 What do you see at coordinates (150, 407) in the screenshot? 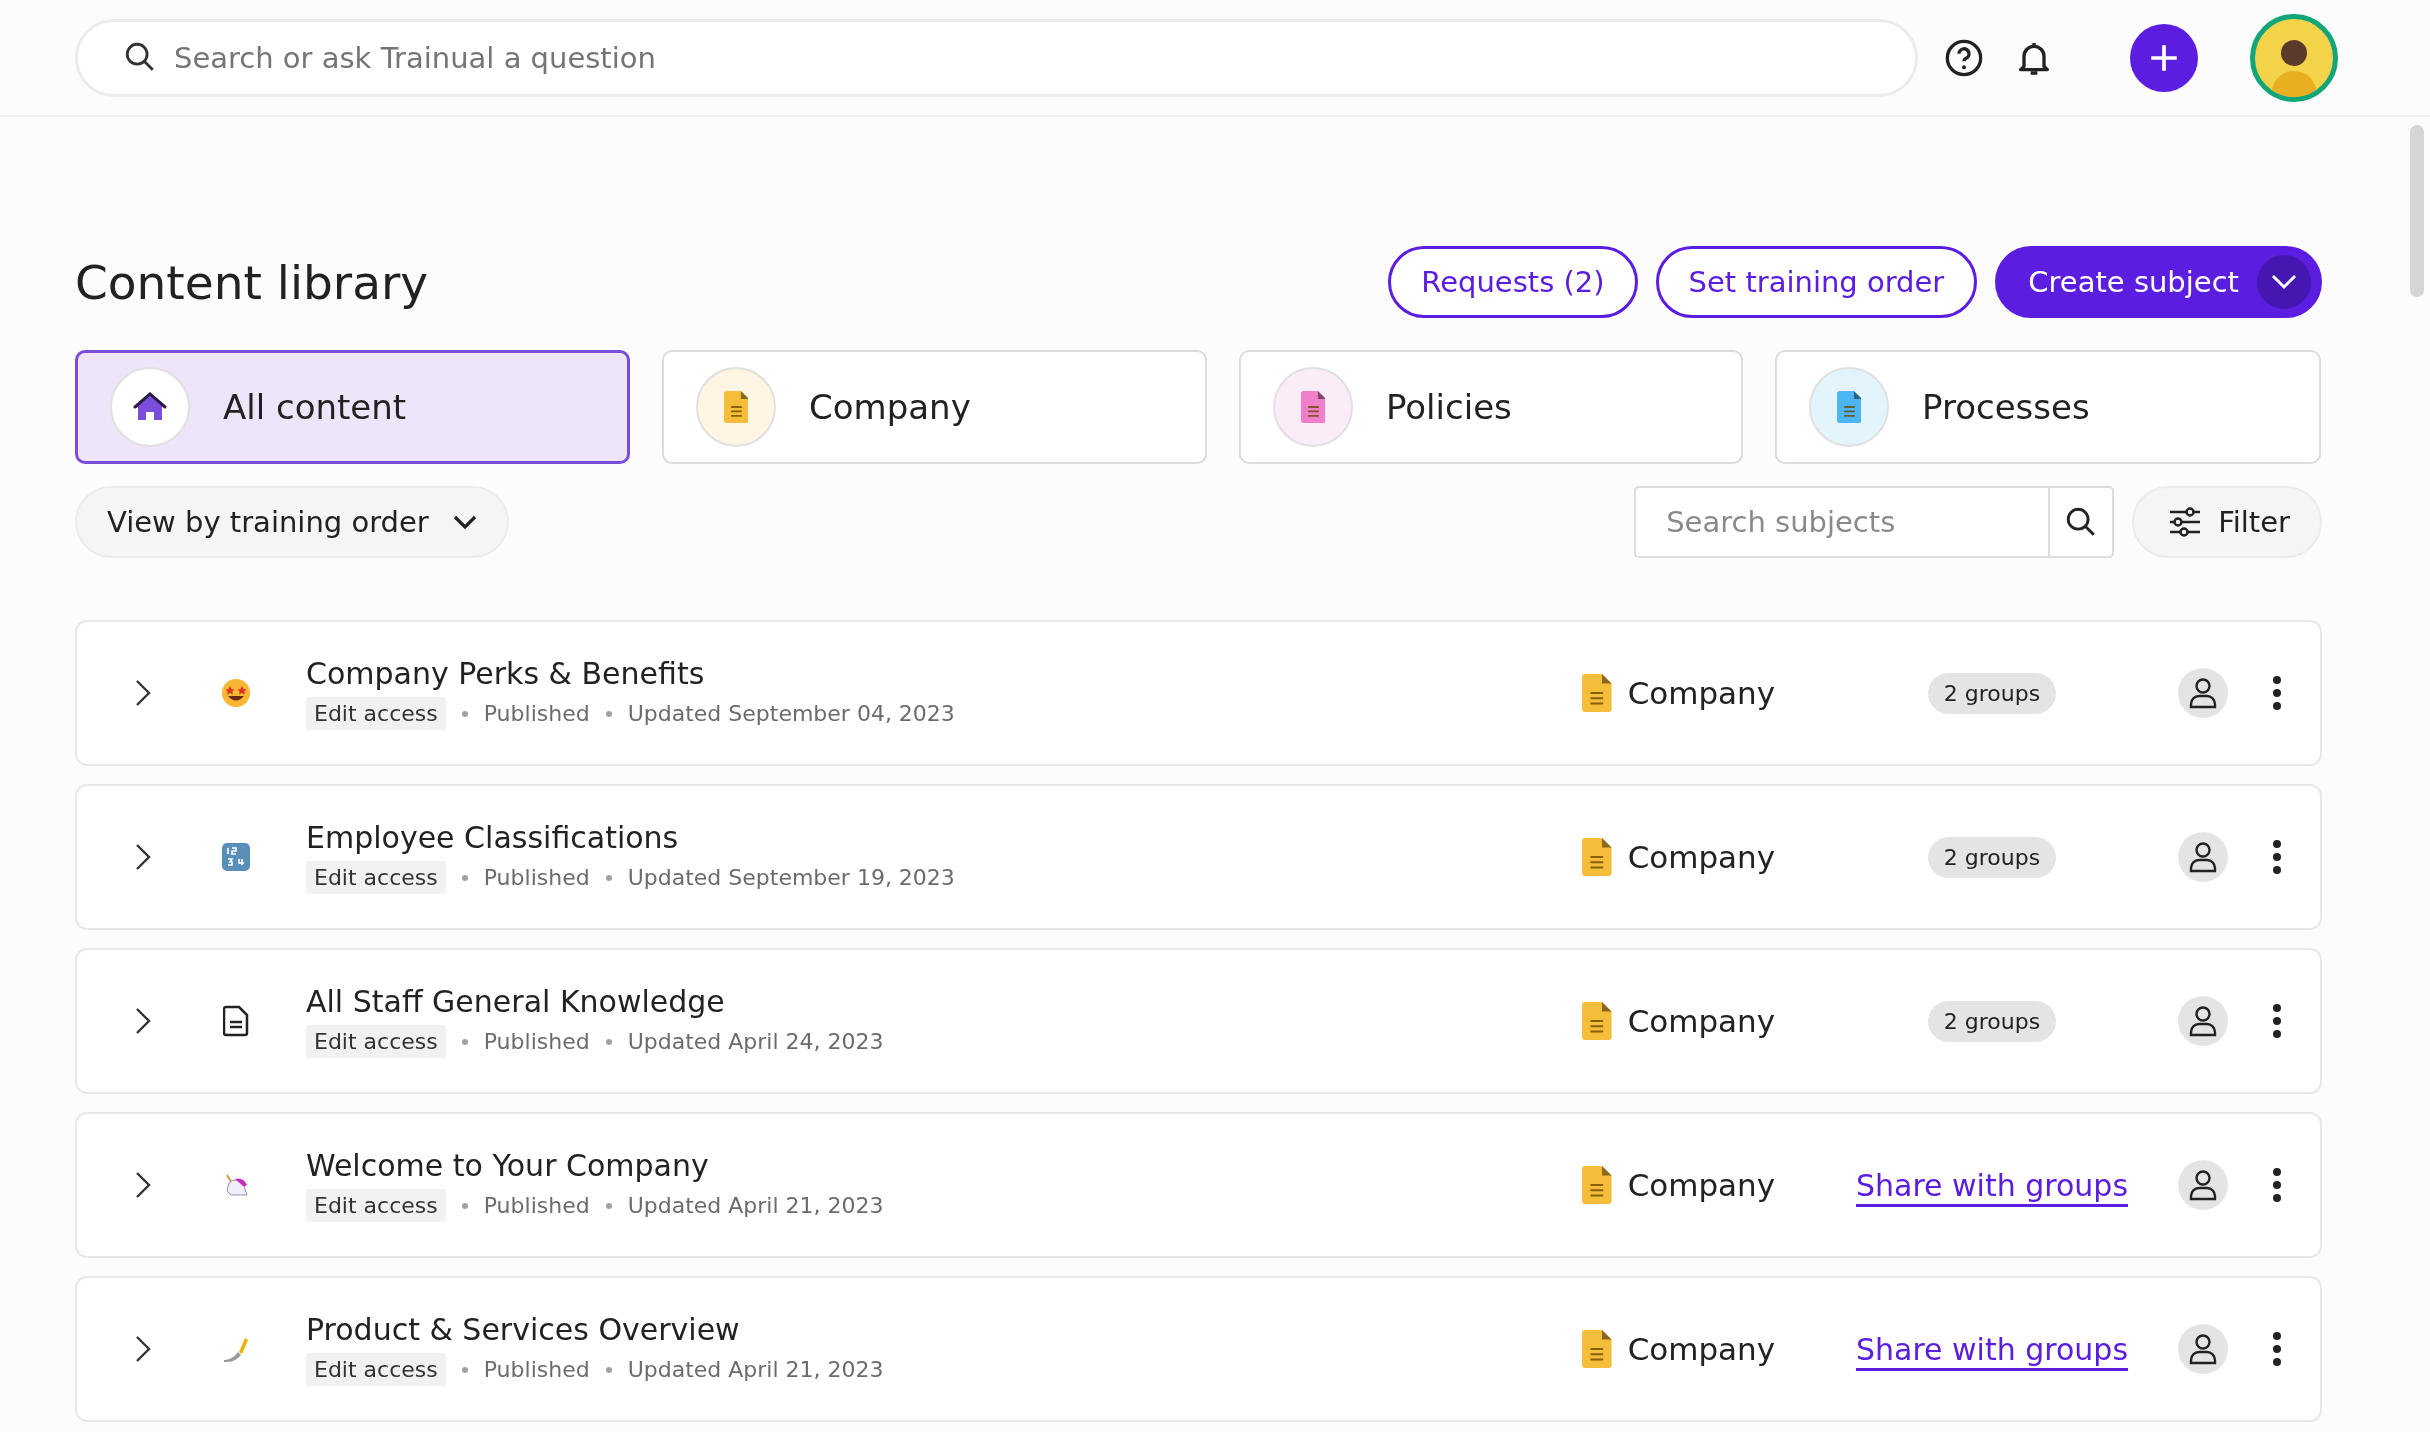
I see `house-icon` at bounding box center [150, 407].